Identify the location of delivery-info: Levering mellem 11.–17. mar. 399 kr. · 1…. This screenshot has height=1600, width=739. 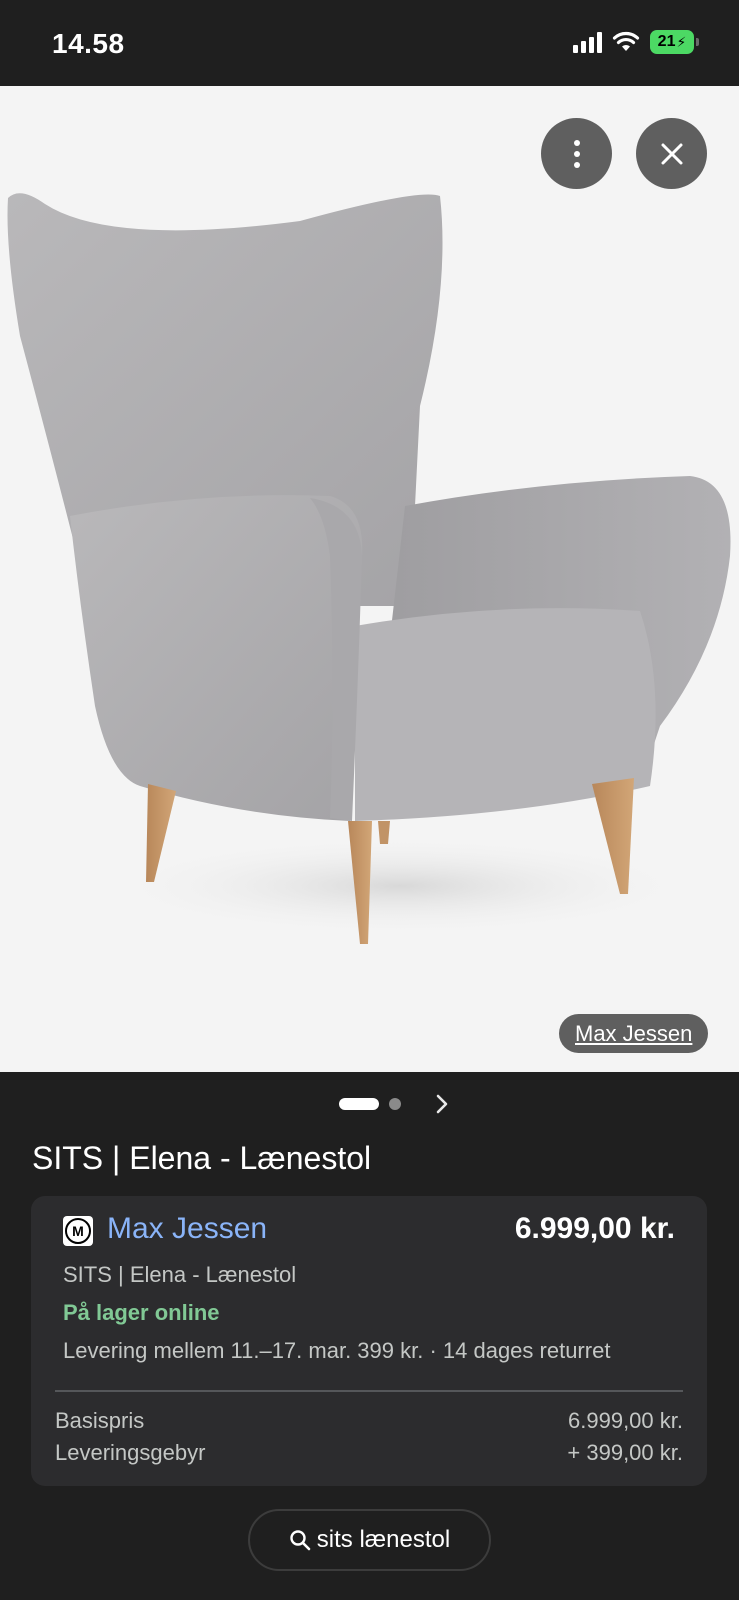
(337, 1350).